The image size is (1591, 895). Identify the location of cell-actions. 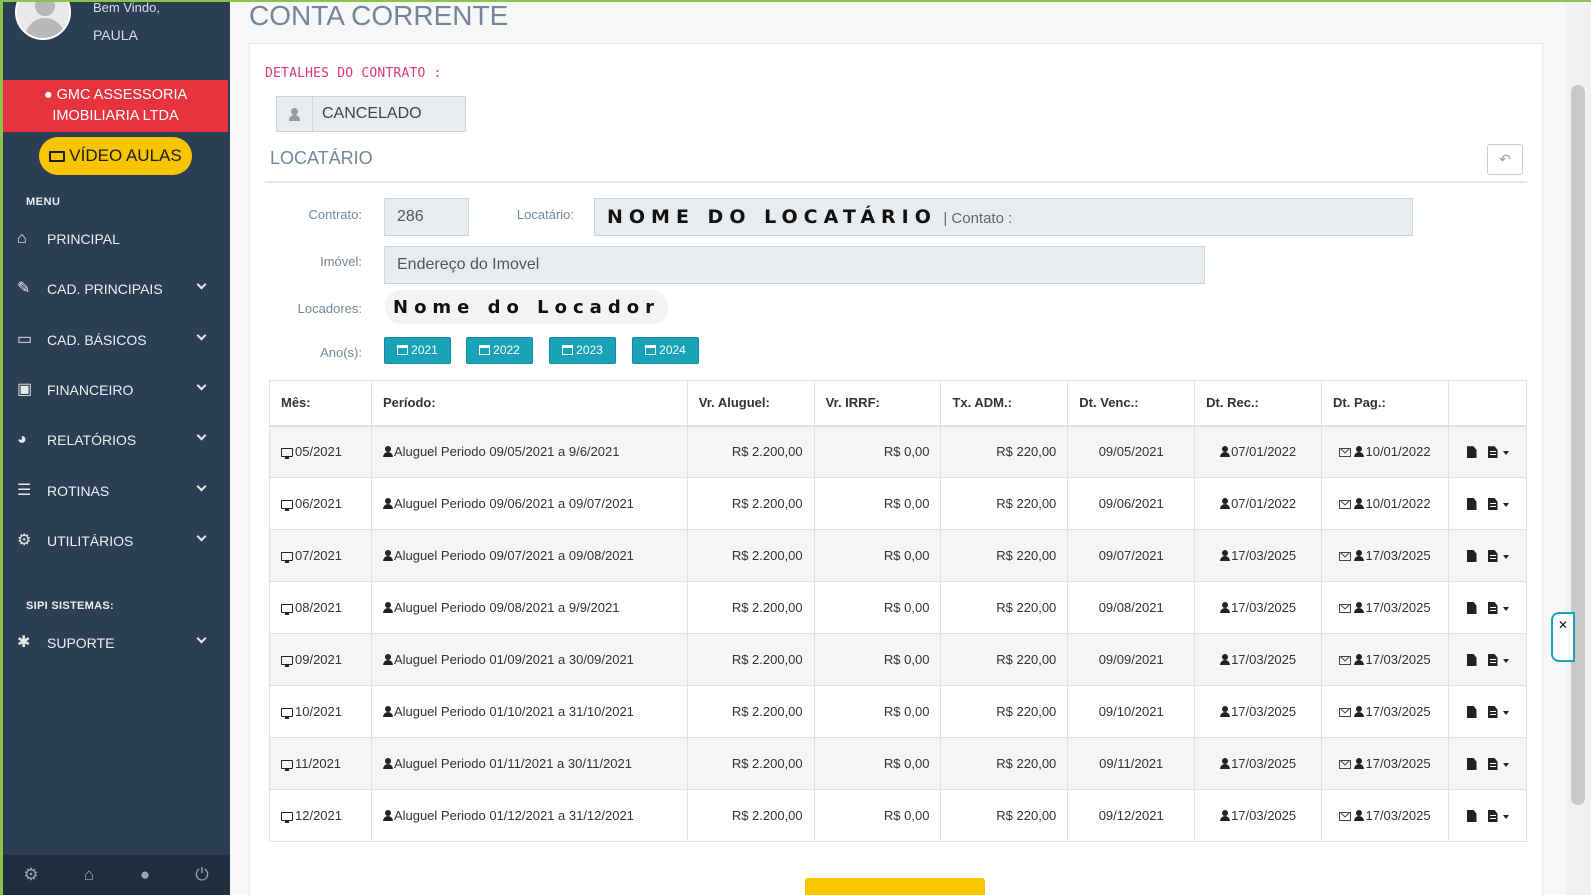
(1487, 503).